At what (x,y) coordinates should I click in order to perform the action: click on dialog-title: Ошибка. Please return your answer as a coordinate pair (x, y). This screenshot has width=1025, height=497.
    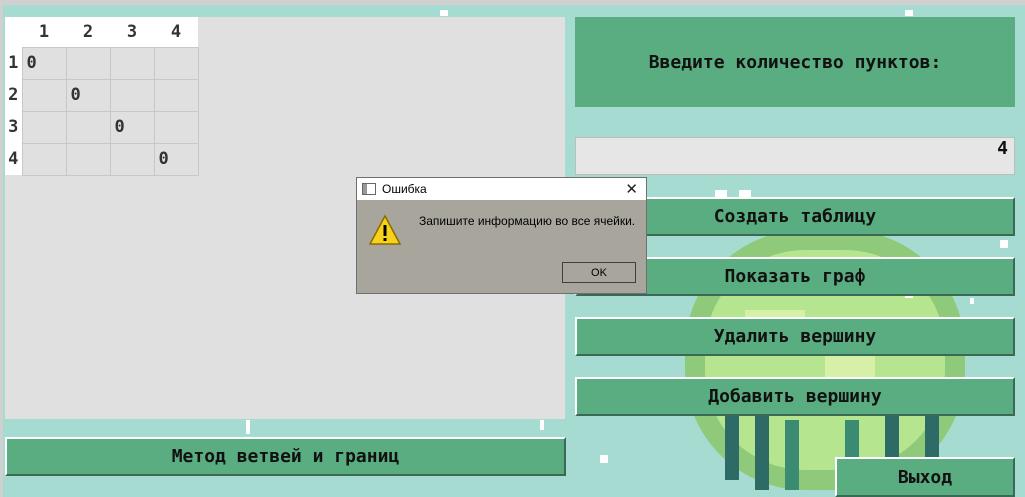
    Looking at the image, I should click on (404, 189).